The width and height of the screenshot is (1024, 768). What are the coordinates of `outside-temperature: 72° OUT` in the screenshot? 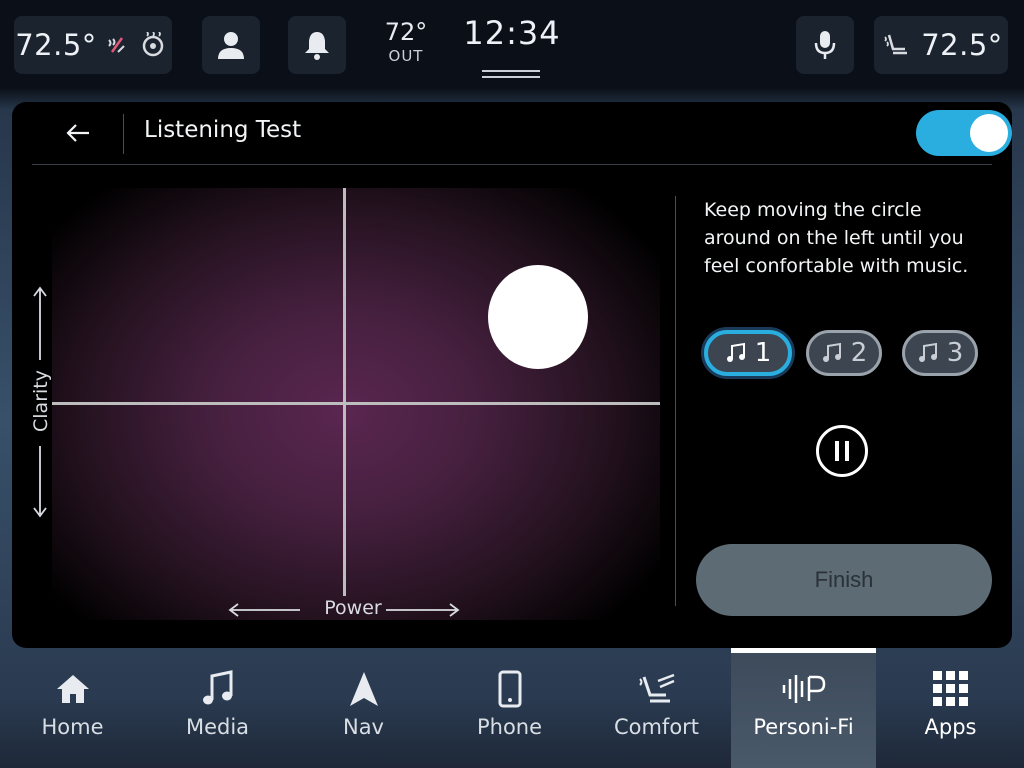 It's located at (406, 42).